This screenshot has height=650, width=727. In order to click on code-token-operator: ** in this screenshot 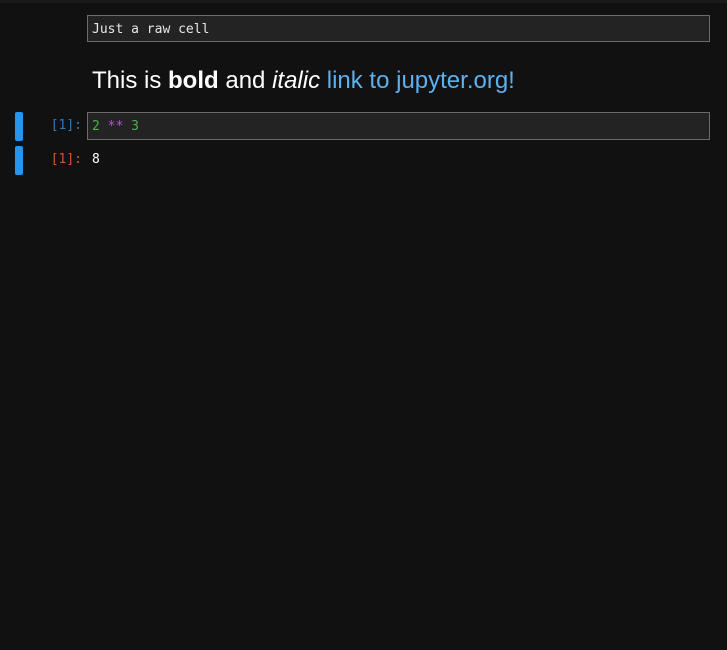, I will do `click(115, 126)`.